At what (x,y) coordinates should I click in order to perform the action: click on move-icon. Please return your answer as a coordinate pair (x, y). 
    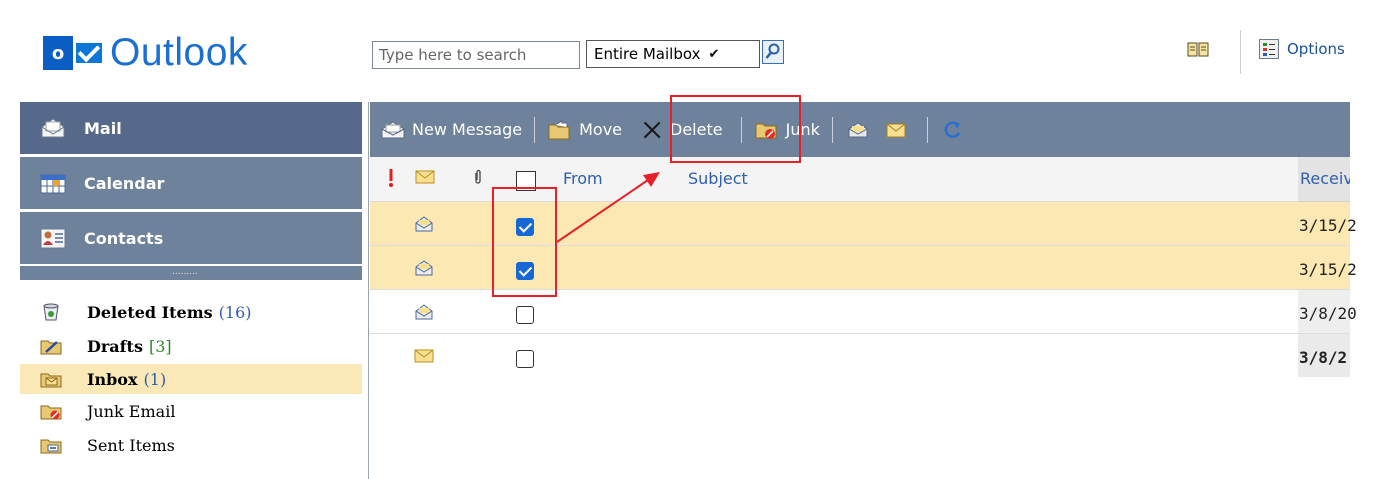
    Looking at the image, I should click on (559, 129).